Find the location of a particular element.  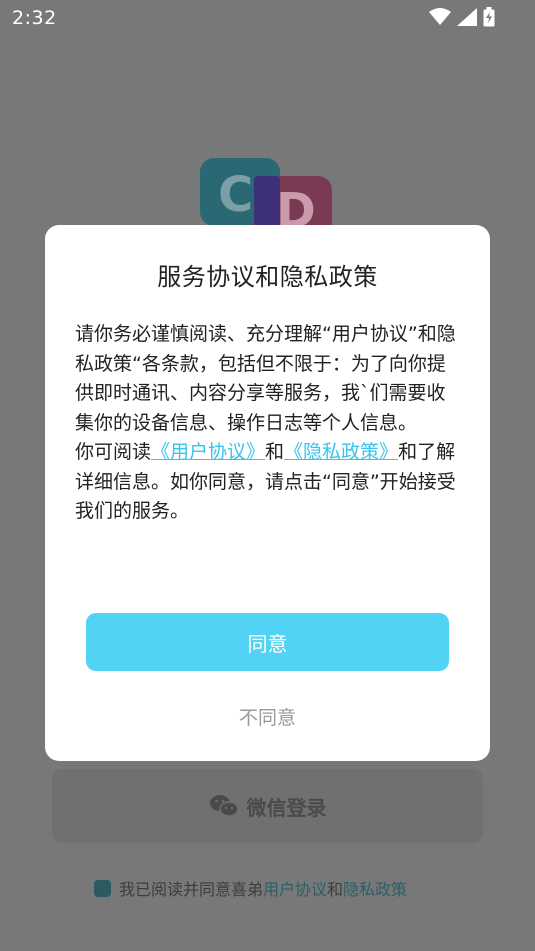

dialog-user-agreement-link: 《用户协议》 is located at coordinates (208, 452).